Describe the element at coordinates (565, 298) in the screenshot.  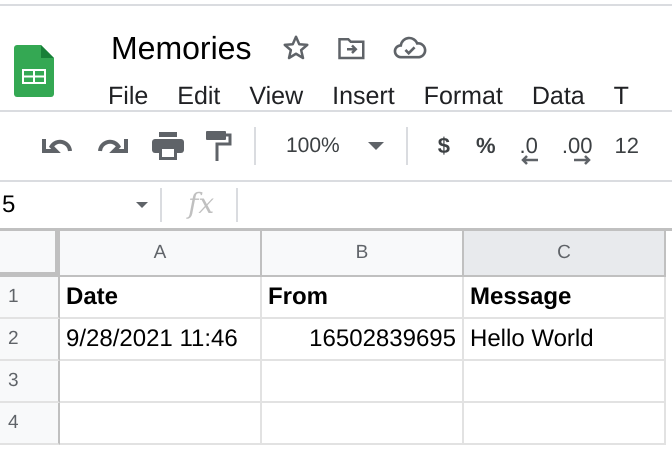
I see `table-cell: Message` at that location.